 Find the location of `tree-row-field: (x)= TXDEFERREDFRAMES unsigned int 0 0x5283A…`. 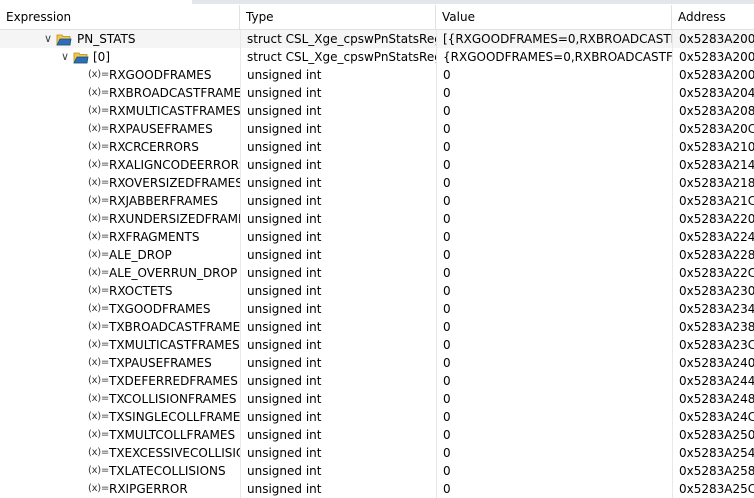

tree-row-field: (x)= TXDEFERREDFRAMES unsigned int 0 0x5283A… is located at coordinates (377, 381).